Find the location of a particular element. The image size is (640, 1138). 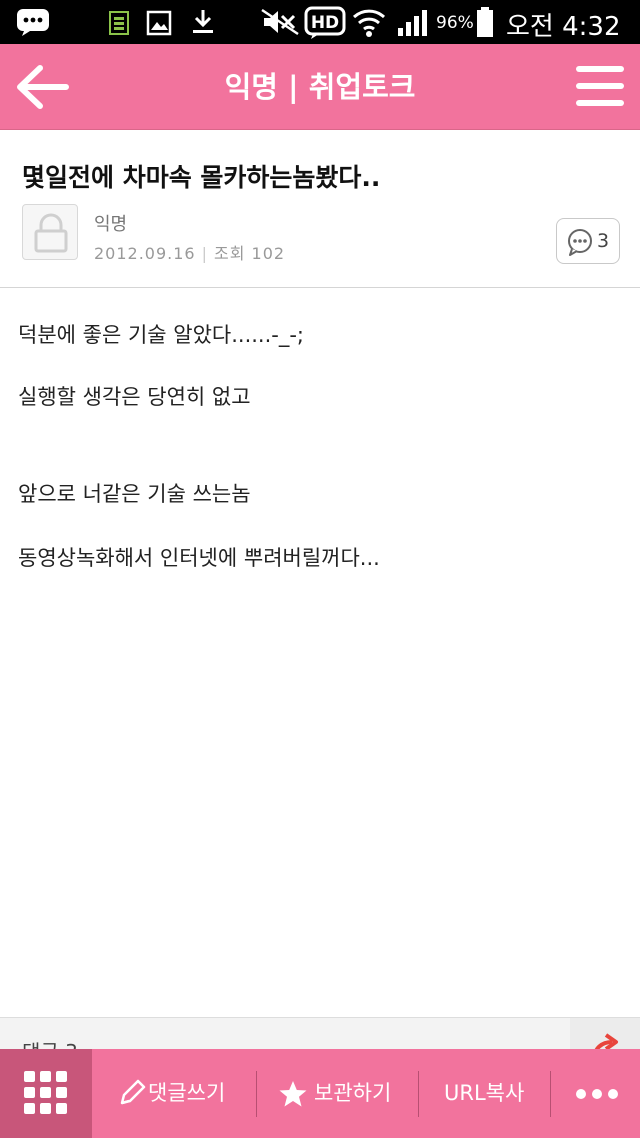

body-line: 앞으로 너같은 기술 쓰는놈 is located at coordinates (134, 494).